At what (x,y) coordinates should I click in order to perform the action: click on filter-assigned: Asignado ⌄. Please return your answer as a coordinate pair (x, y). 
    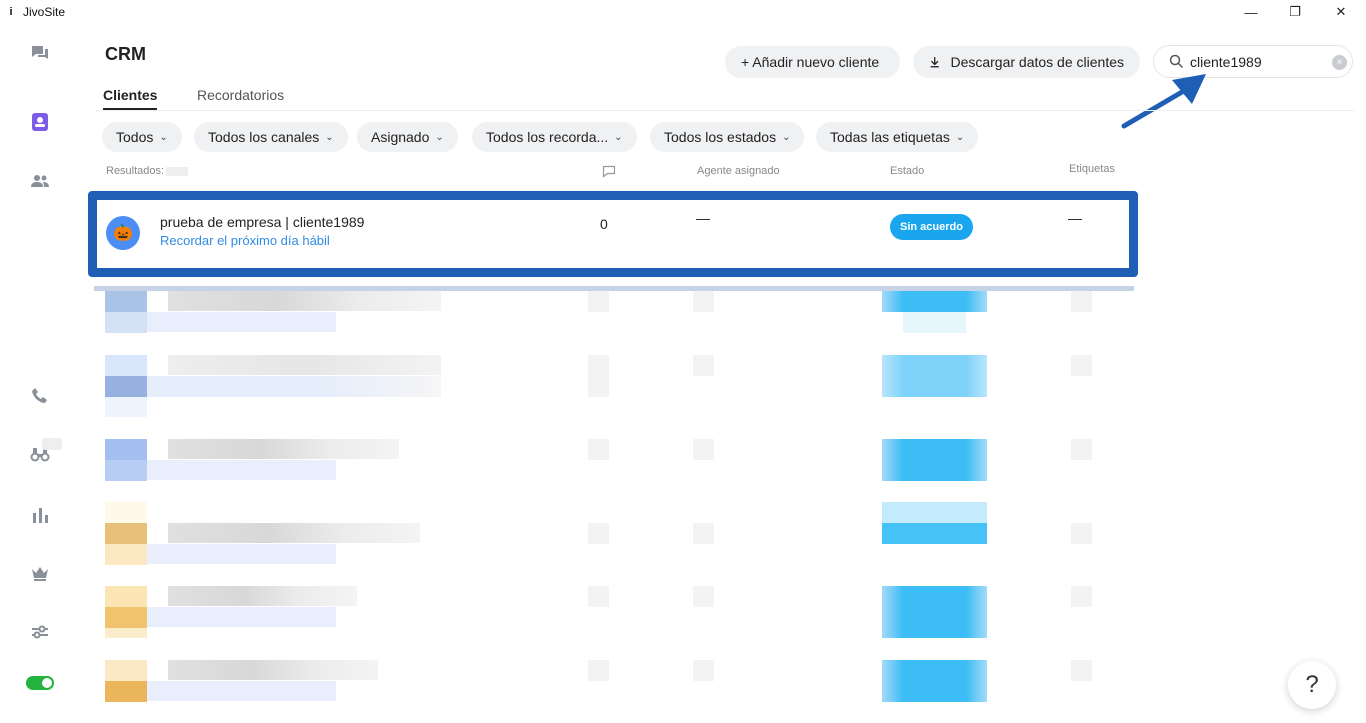
    Looking at the image, I should click on (407, 137).